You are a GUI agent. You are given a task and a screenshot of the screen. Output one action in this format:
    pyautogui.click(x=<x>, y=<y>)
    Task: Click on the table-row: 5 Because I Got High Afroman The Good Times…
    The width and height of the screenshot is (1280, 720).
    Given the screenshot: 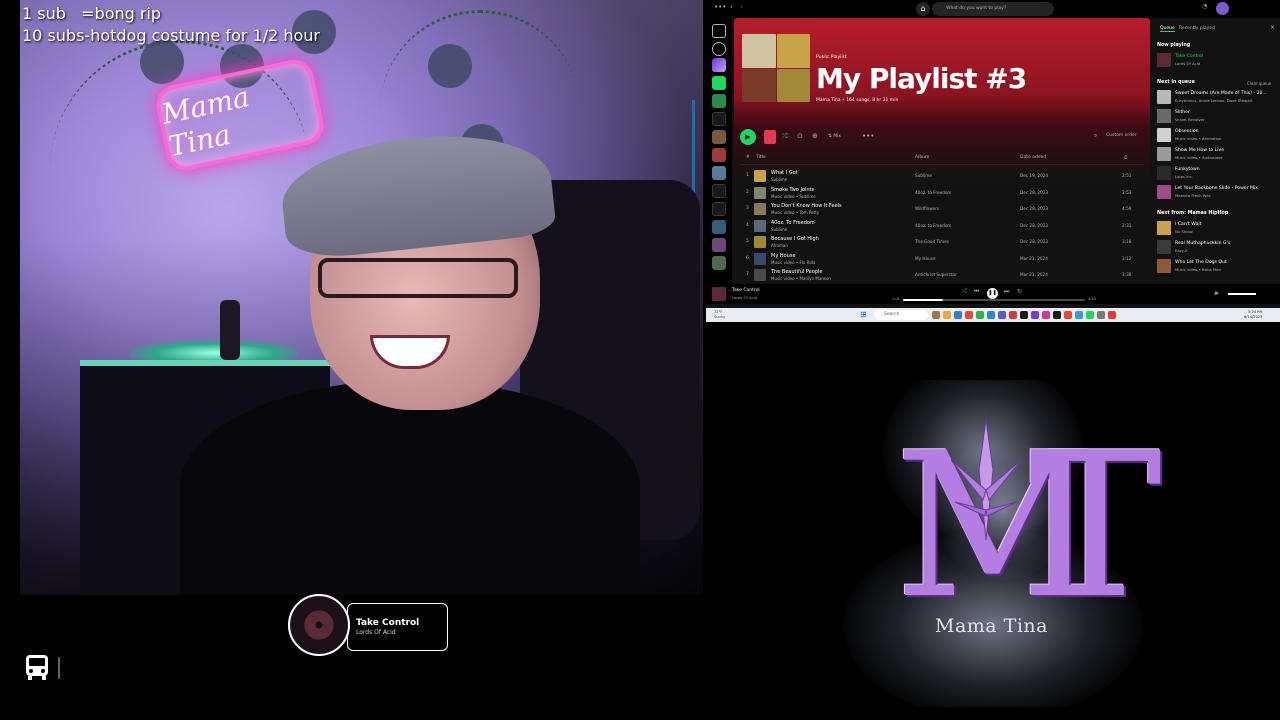 What is the action you would take?
    pyautogui.click(x=942, y=242)
    